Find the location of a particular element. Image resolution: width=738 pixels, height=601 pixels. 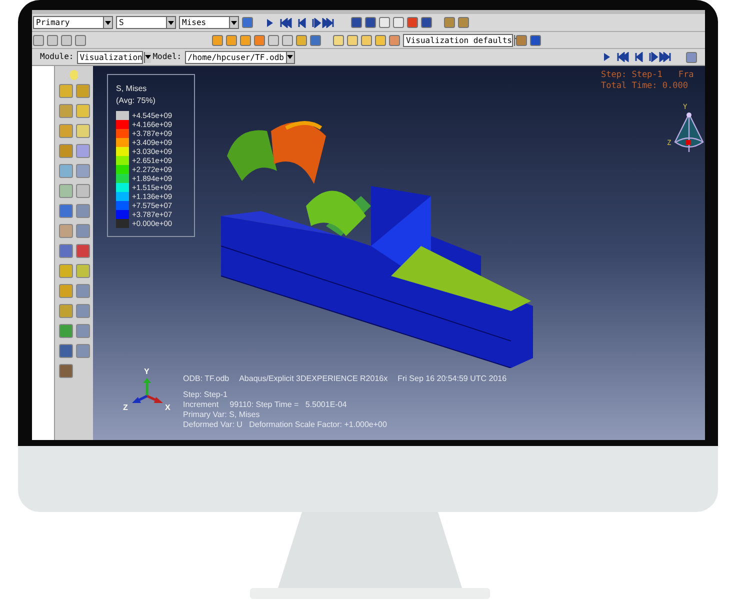

model-dropdown: /home/hpcuser/TF.odb is located at coordinates (239, 57).